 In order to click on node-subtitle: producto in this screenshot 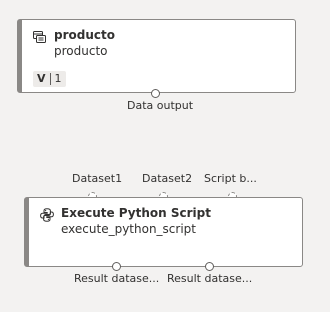, I will do `click(81, 51)`.